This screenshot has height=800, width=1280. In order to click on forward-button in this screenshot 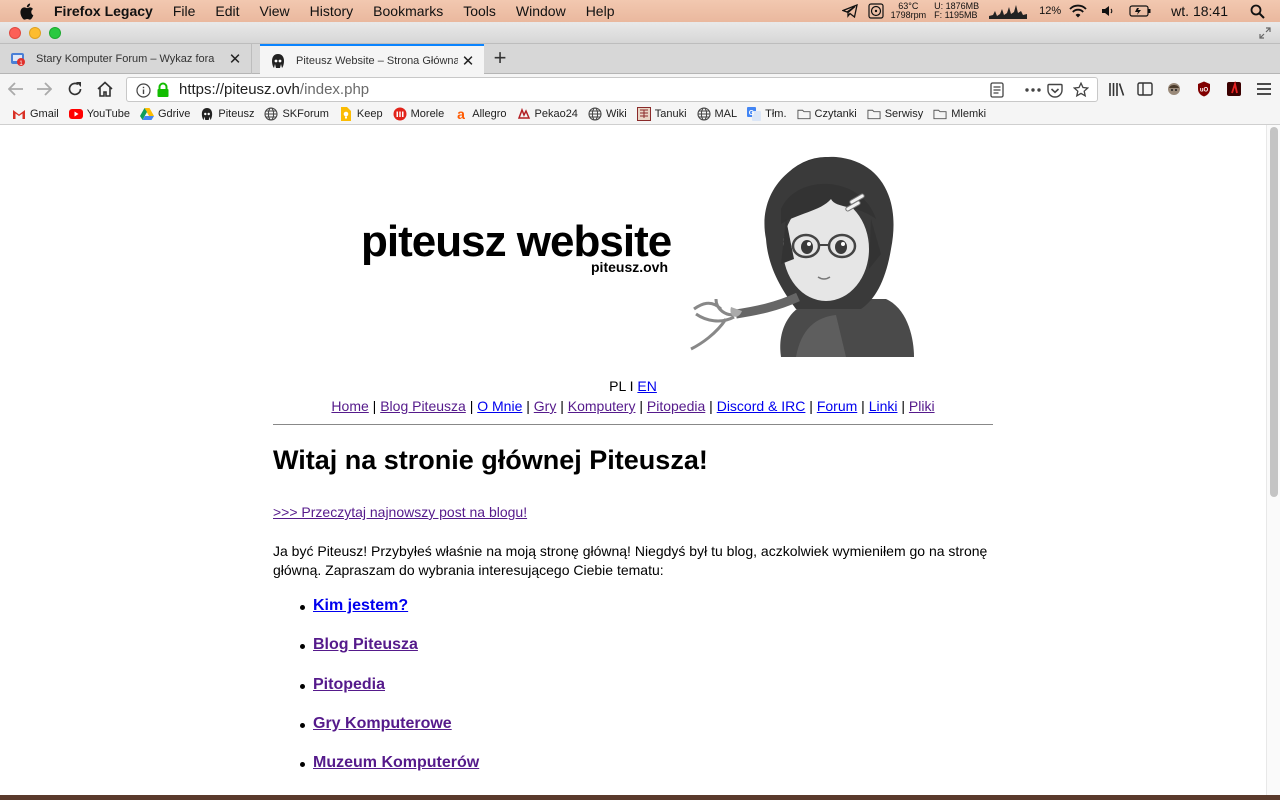, I will do `click(44, 89)`.